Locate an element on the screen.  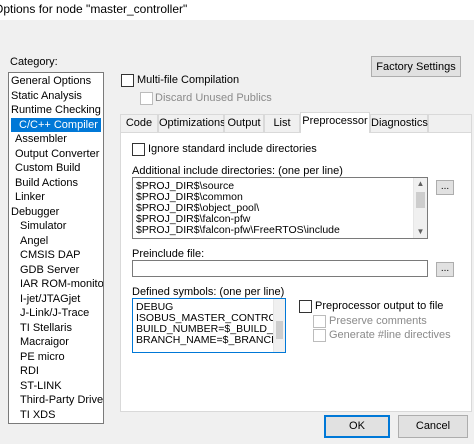
tab-preprocessor: Preprocessor is located at coordinates (335, 122).